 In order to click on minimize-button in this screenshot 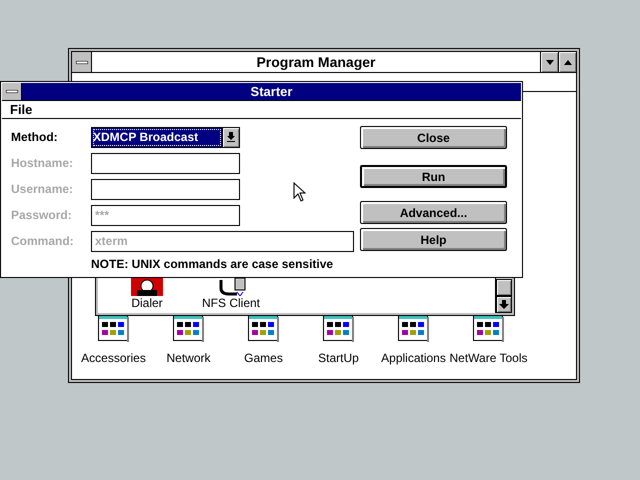, I will do `click(549, 62)`.